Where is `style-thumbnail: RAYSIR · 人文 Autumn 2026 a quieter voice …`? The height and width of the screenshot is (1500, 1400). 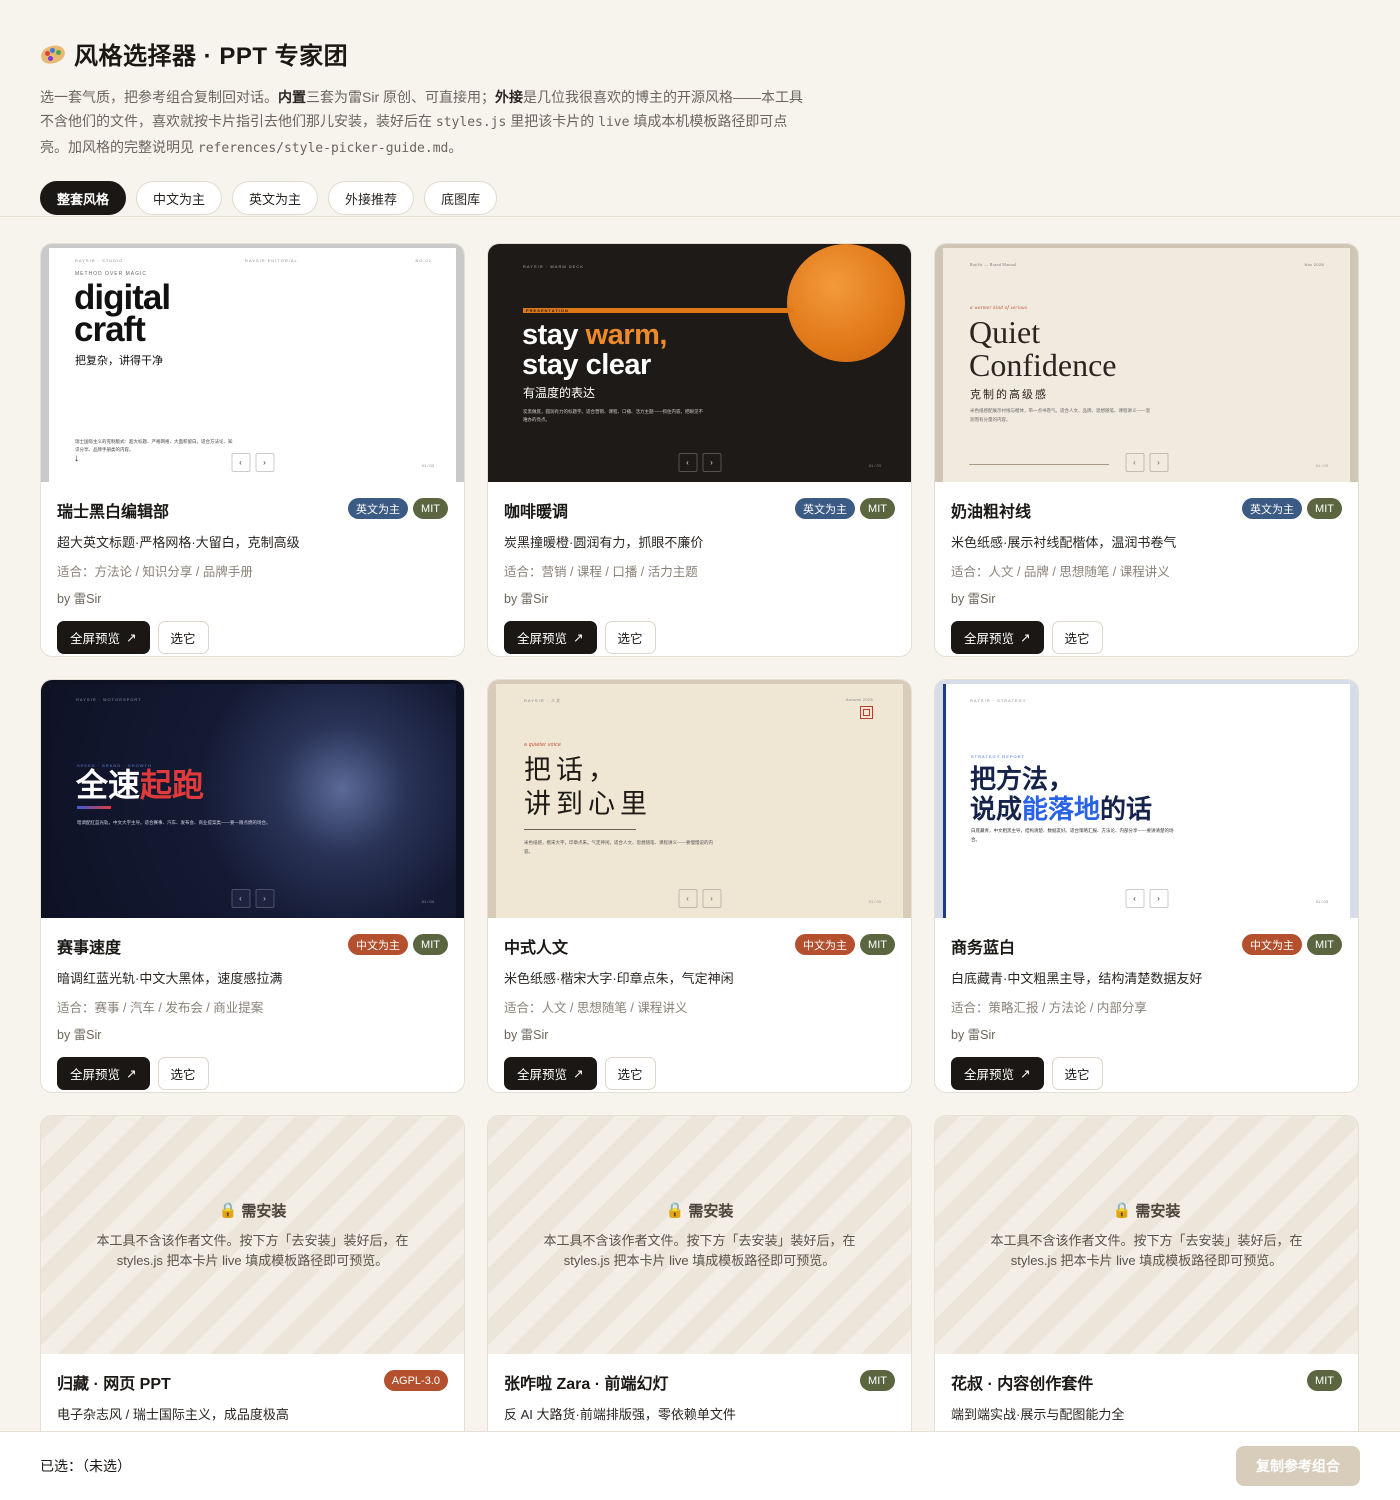
style-thumbnail: RAYSIR · 人文 Autumn 2026 a quieter voice … is located at coordinates (699, 799).